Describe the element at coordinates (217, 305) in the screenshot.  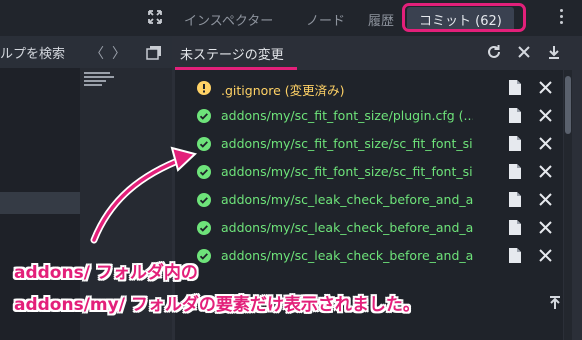
I see `annotation-line-2: addons/my/ フォルダの要素だけ表示されました。` at that location.